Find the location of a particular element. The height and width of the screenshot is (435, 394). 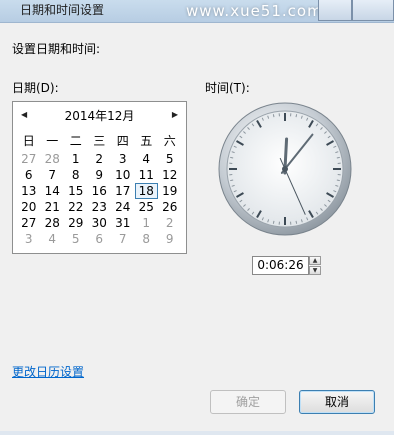

time-input: 0:06:26 is located at coordinates (280, 265).